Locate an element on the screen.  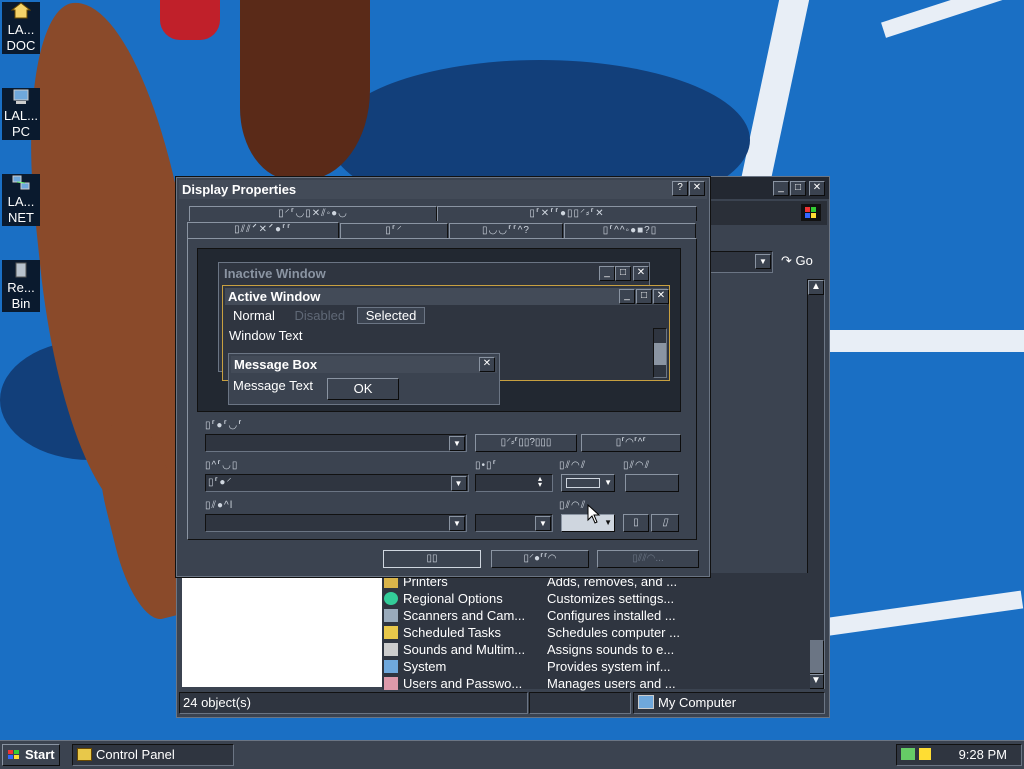
spin-arrows-icon: ▴ ▾ is located at coordinates (544, 482).